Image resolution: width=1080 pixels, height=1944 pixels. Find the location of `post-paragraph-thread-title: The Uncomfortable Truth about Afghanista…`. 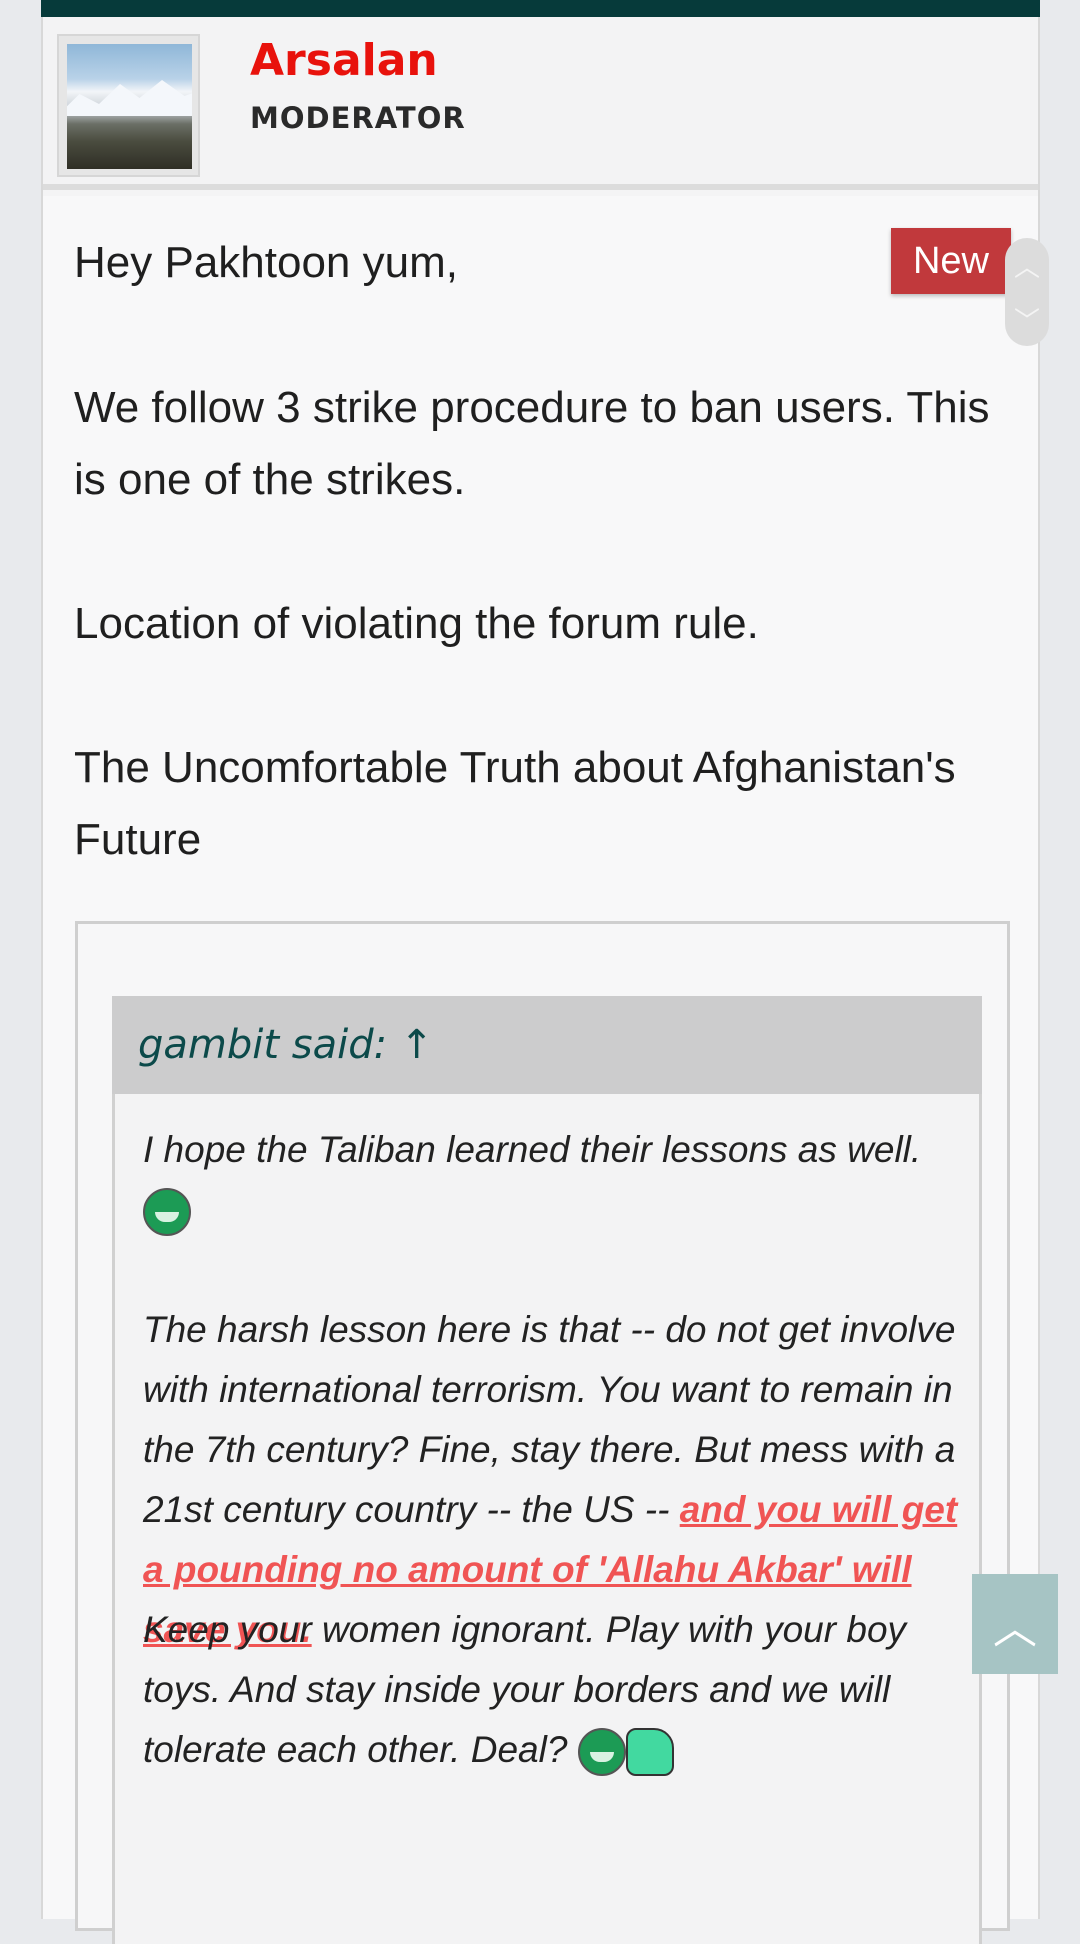

post-paragraph-thread-title: The Uncomfortable Truth about Afghanista… is located at coordinates (515, 803).